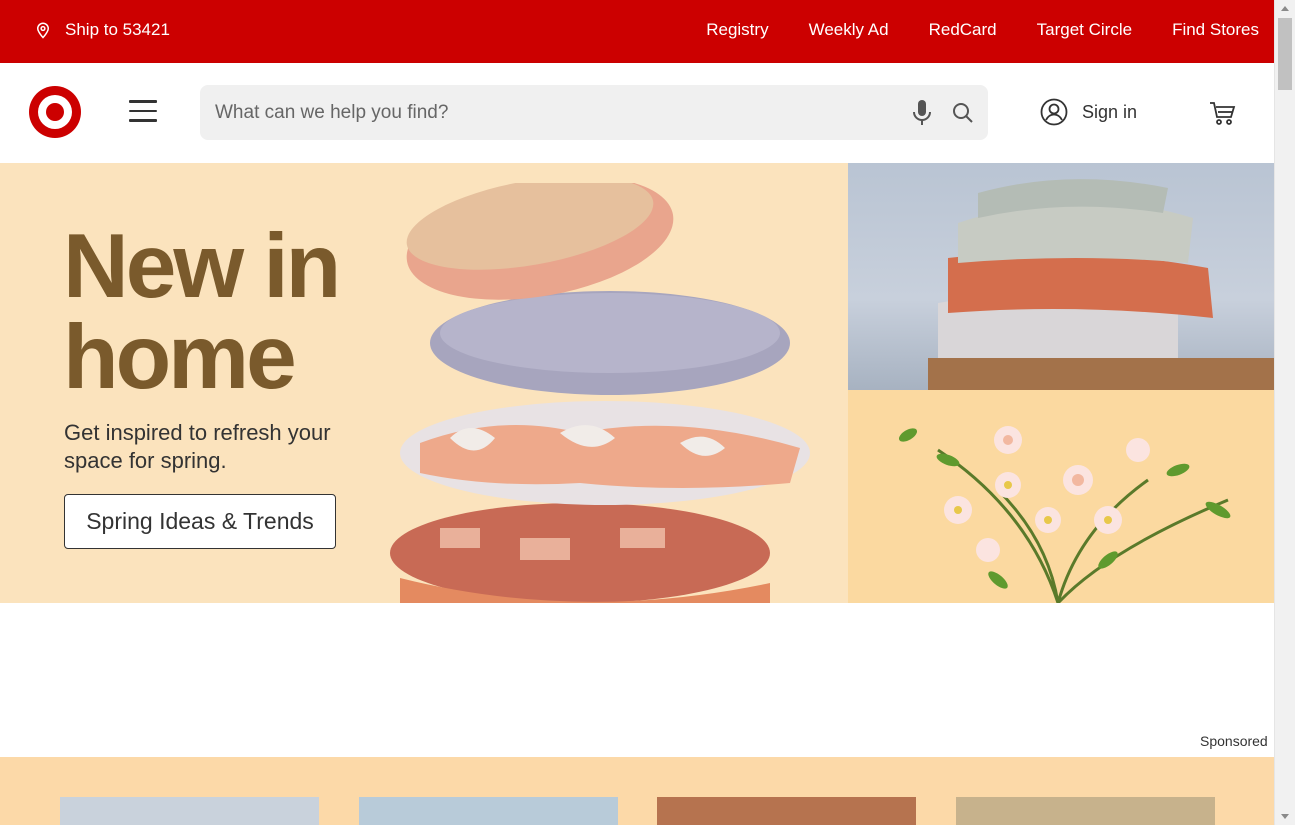 The height and width of the screenshot is (825, 1295). Describe the element at coordinates (1101, 284) in the screenshot. I see `blankets-illustration` at that location.